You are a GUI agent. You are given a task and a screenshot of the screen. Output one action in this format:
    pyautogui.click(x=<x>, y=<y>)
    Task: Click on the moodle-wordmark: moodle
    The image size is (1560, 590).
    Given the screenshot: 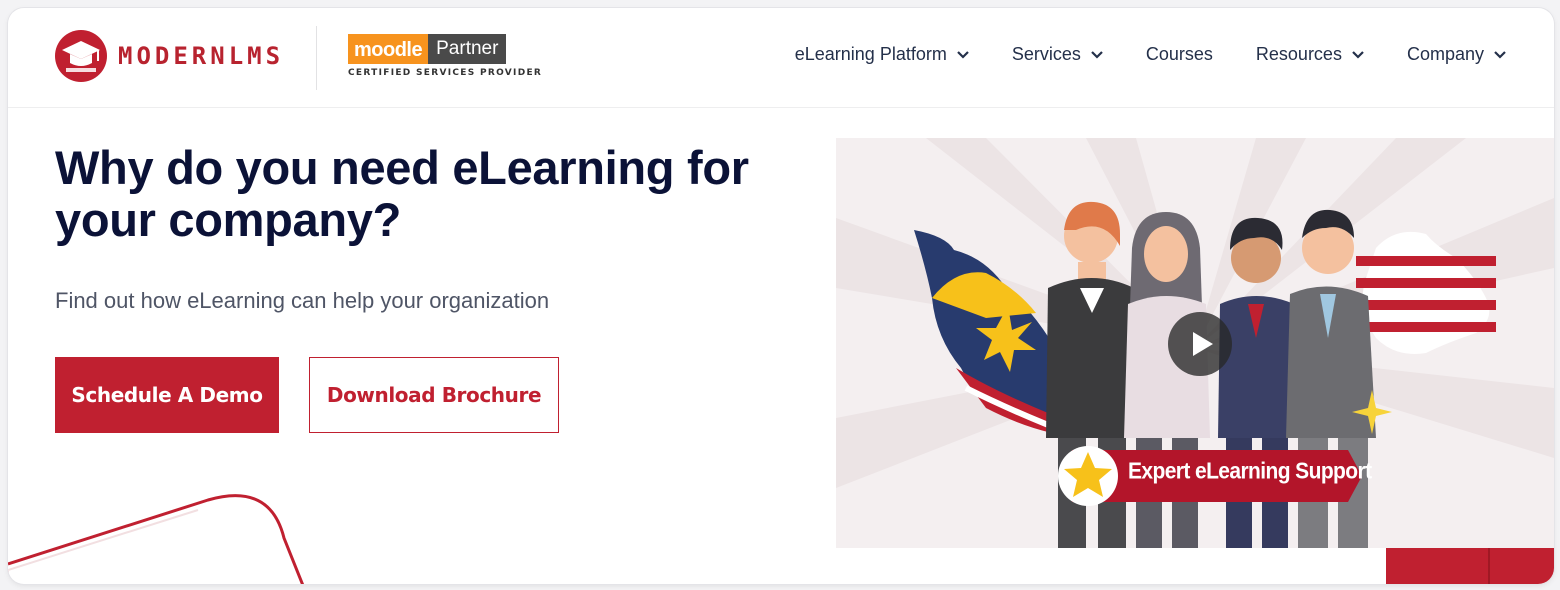 What is the action you would take?
    pyautogui.click(x=388, y=49)
    